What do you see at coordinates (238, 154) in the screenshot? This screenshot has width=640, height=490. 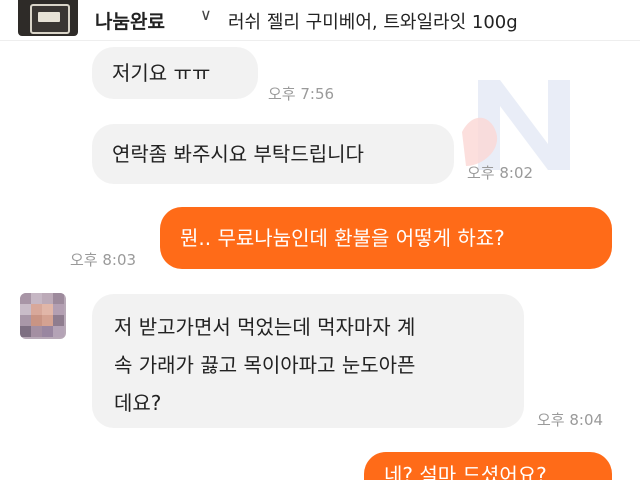 I see `message-text: 연락좀 봐주시요 부탁드립니다` at bounding box center [238, 154].